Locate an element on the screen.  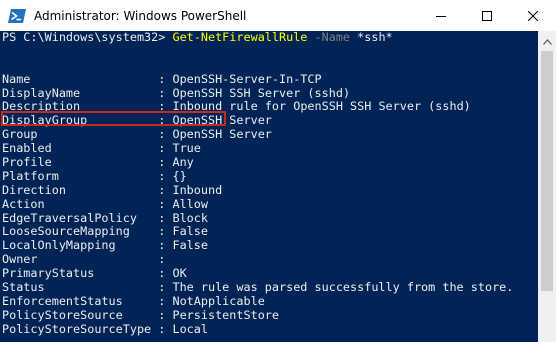
property-row-action: Action : Allow is located at coordinates (269, 204).